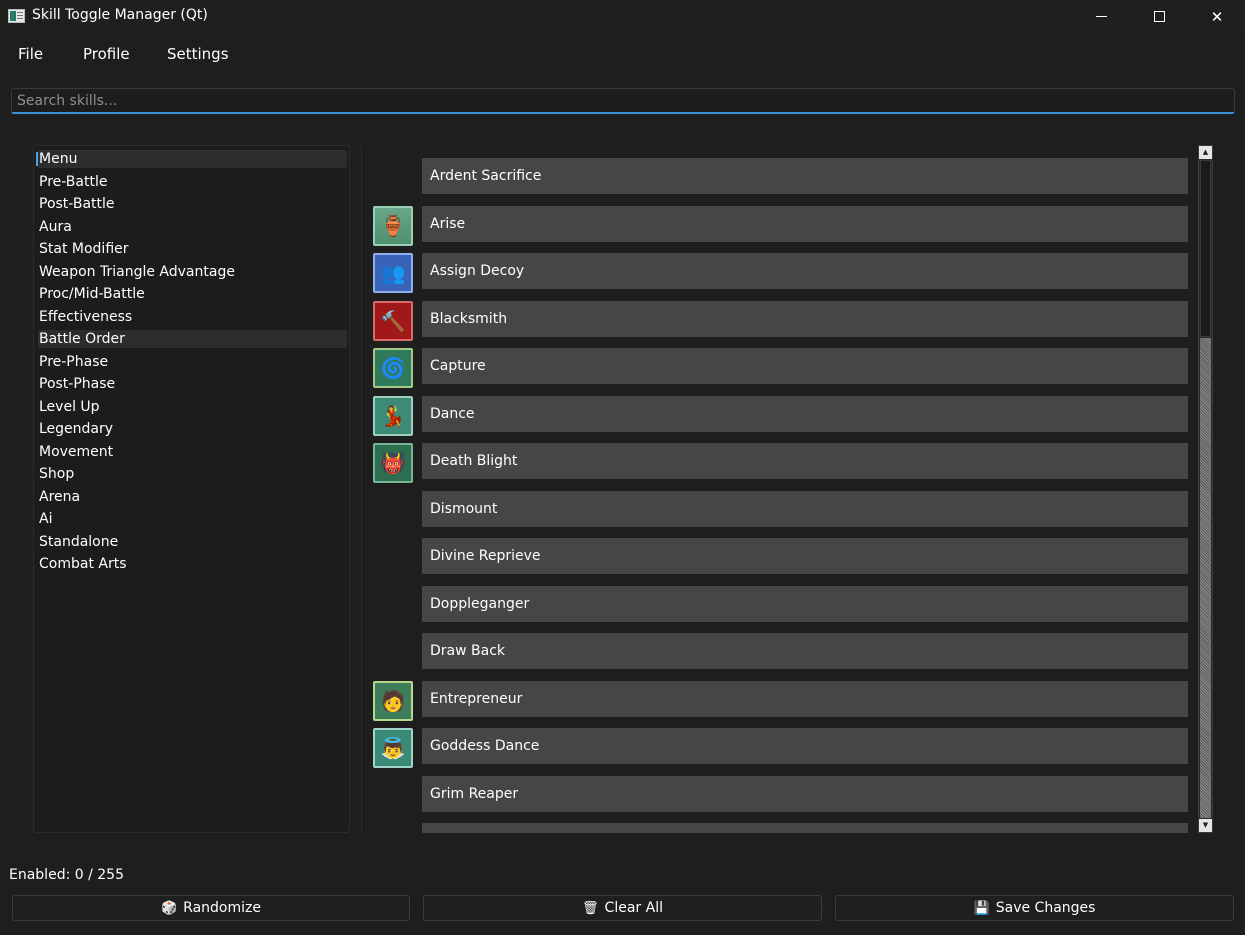 The image size is (1245, 935). What do you see at coordinates (622, 53) in the screenshot?
I see `menu-bar: File Profile Settings` at bounding box center [622, 53].